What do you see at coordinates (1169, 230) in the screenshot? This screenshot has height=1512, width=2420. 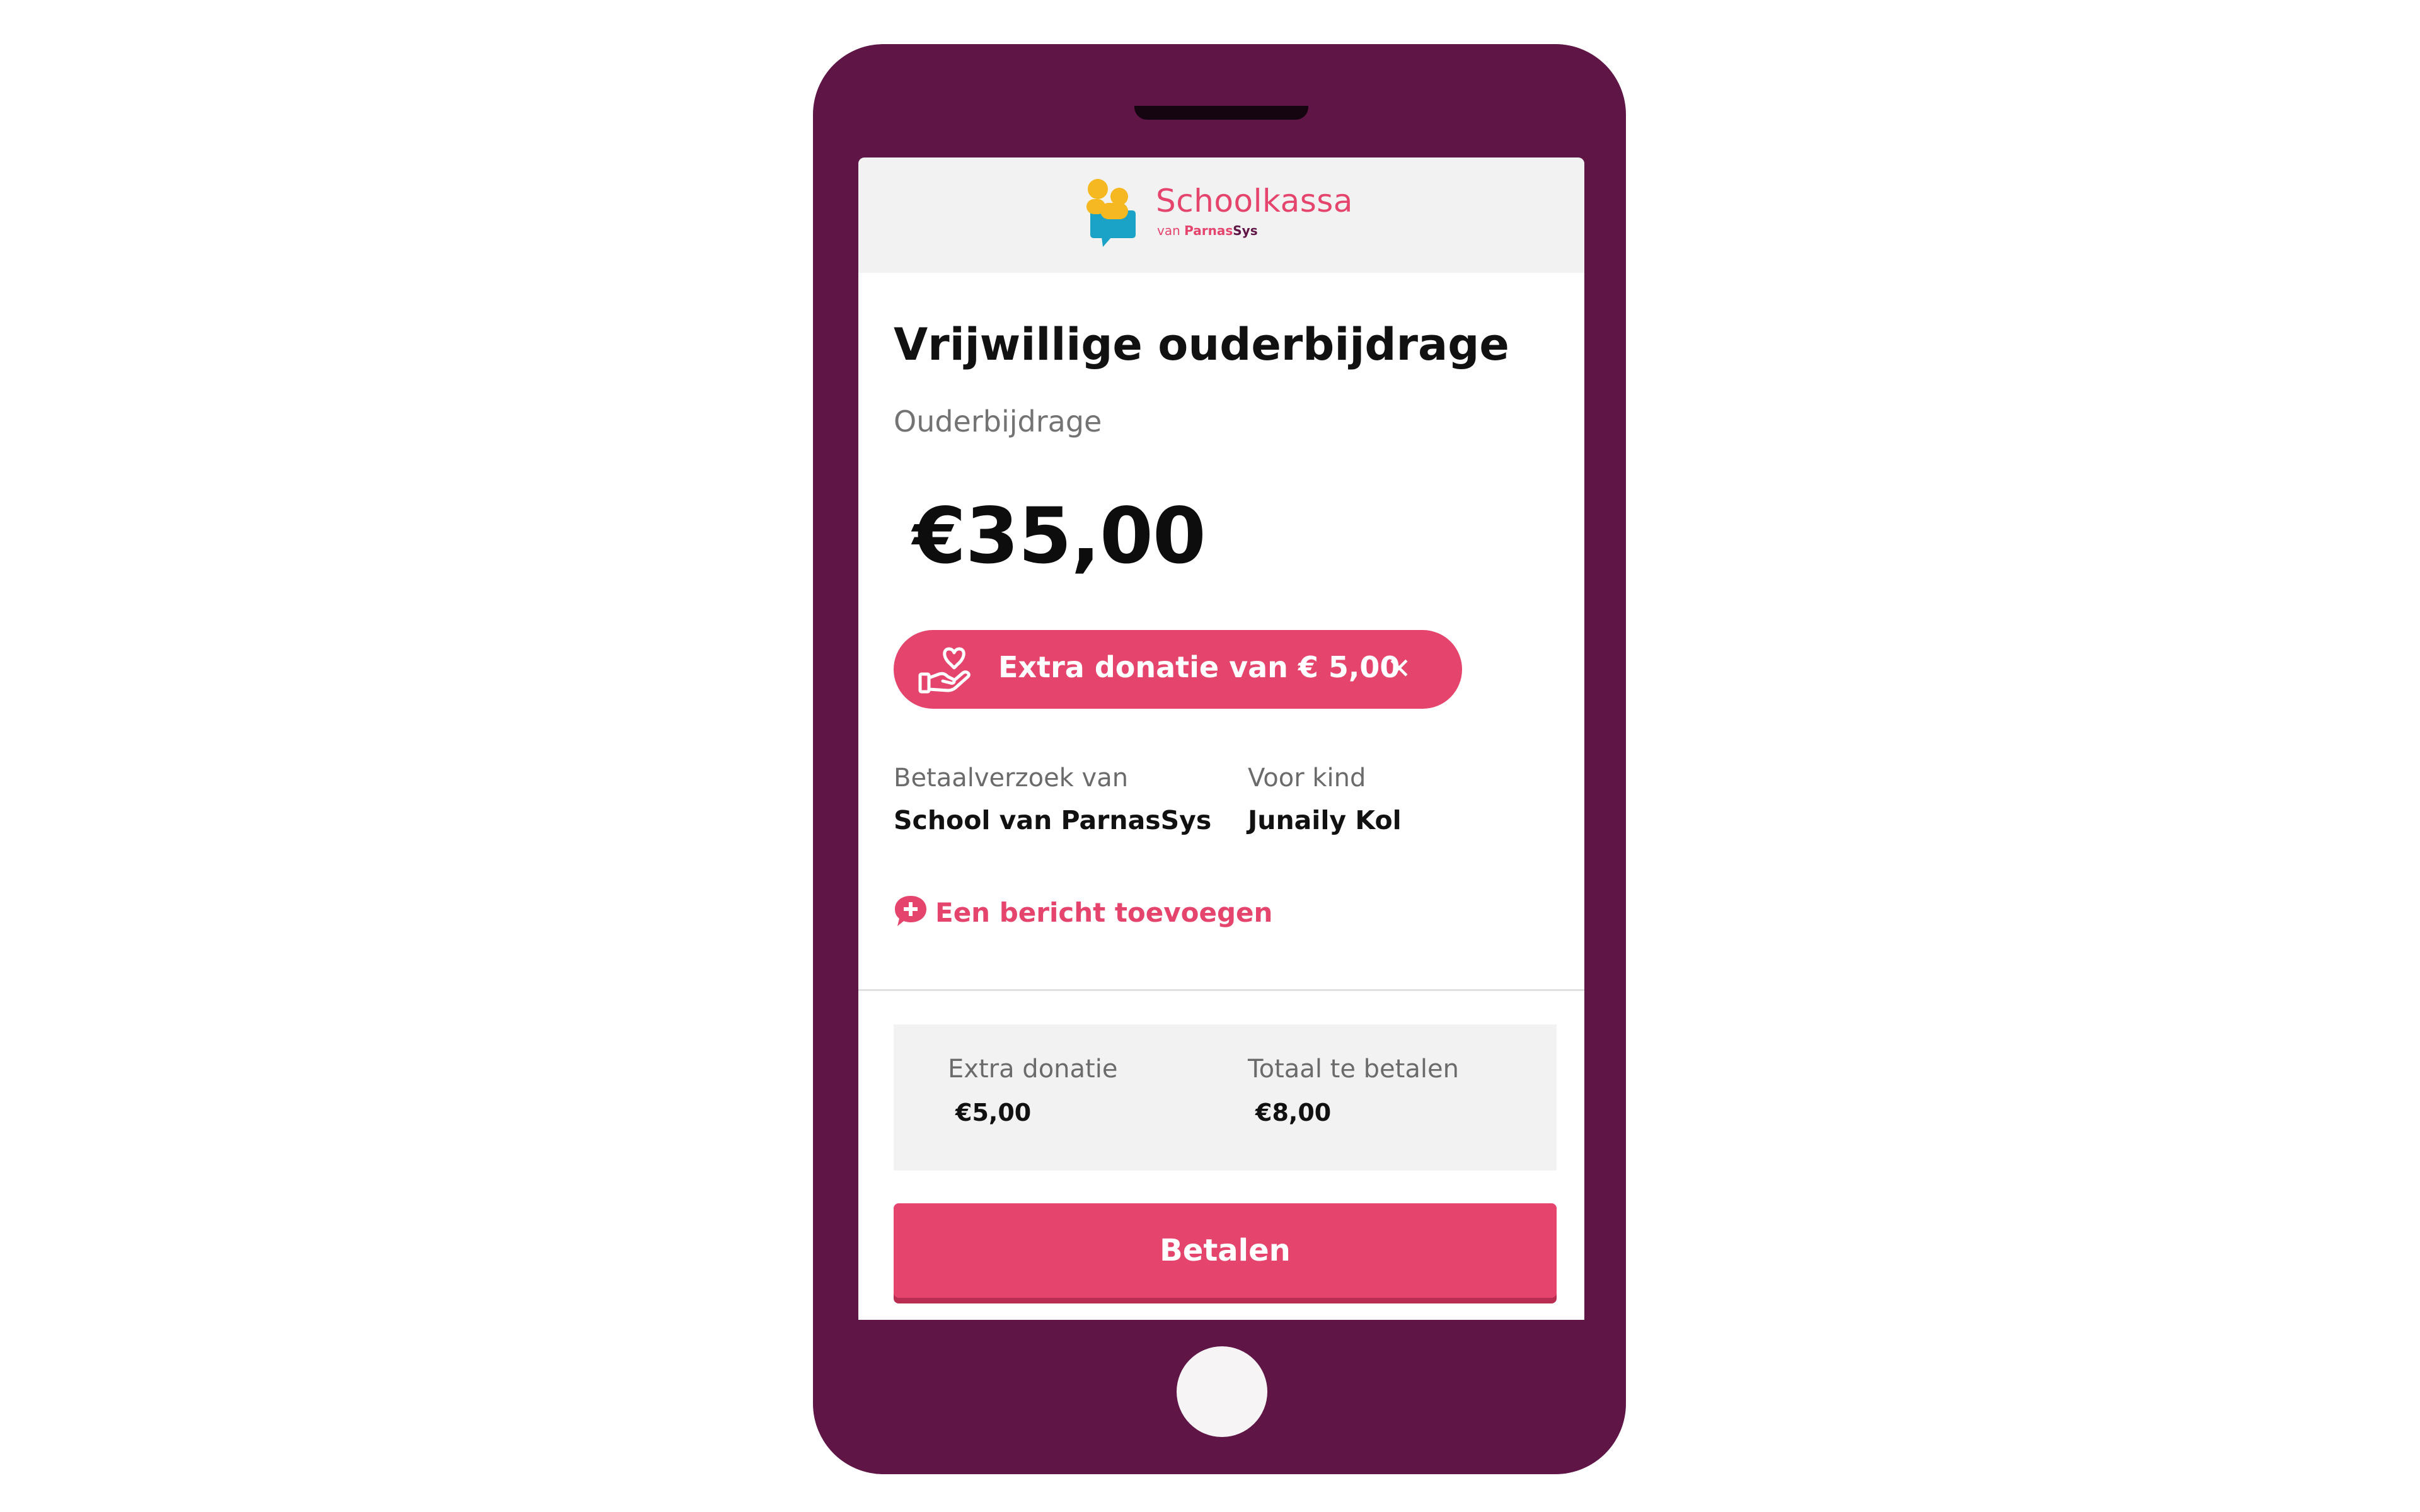 I see `brand-sub-prefix: van` at bounding box center [1169, 230].